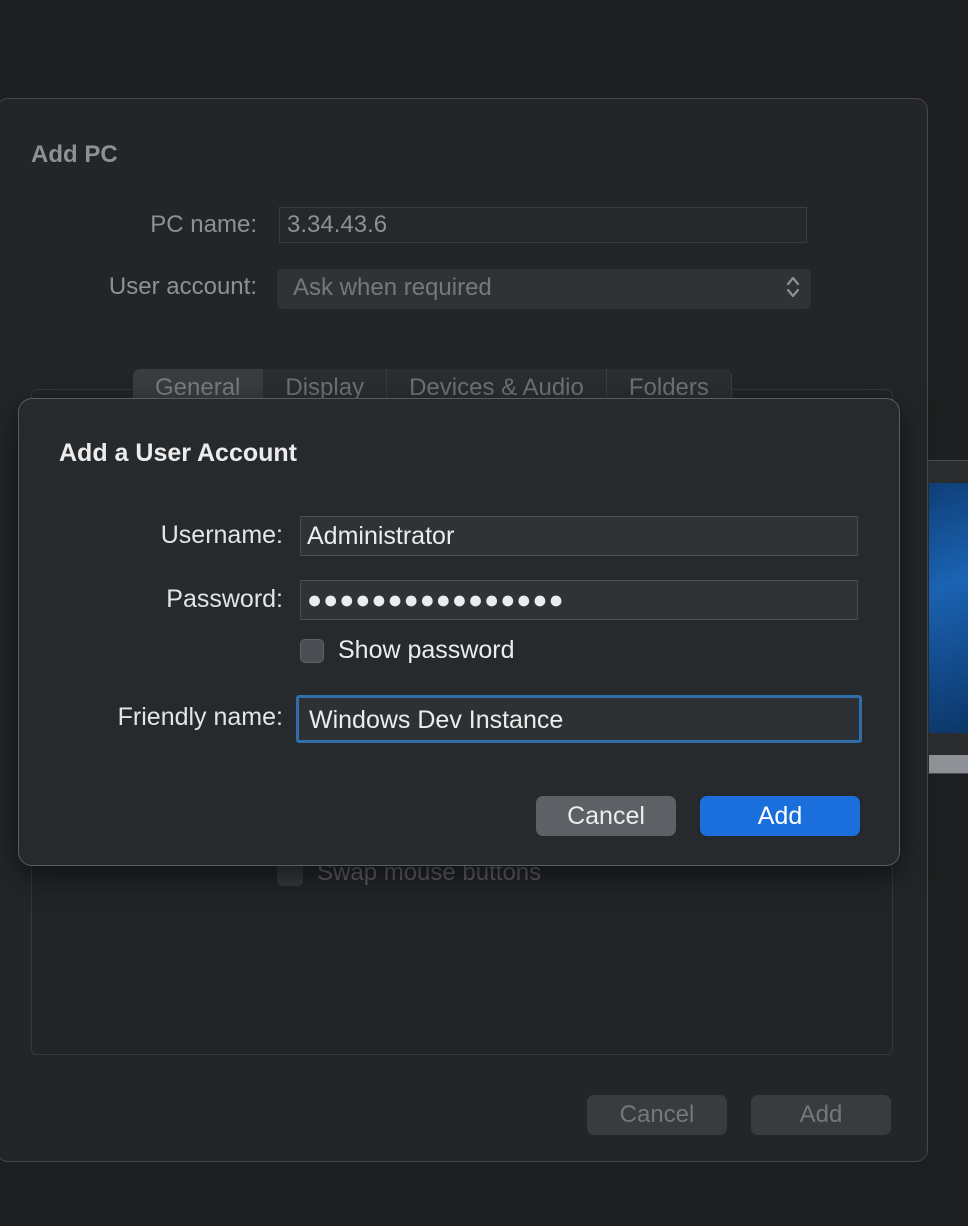  What do you see at coordinates (948, 764) in the screenshot?
I see `monitor-stand` at bounding box center [948, 764].